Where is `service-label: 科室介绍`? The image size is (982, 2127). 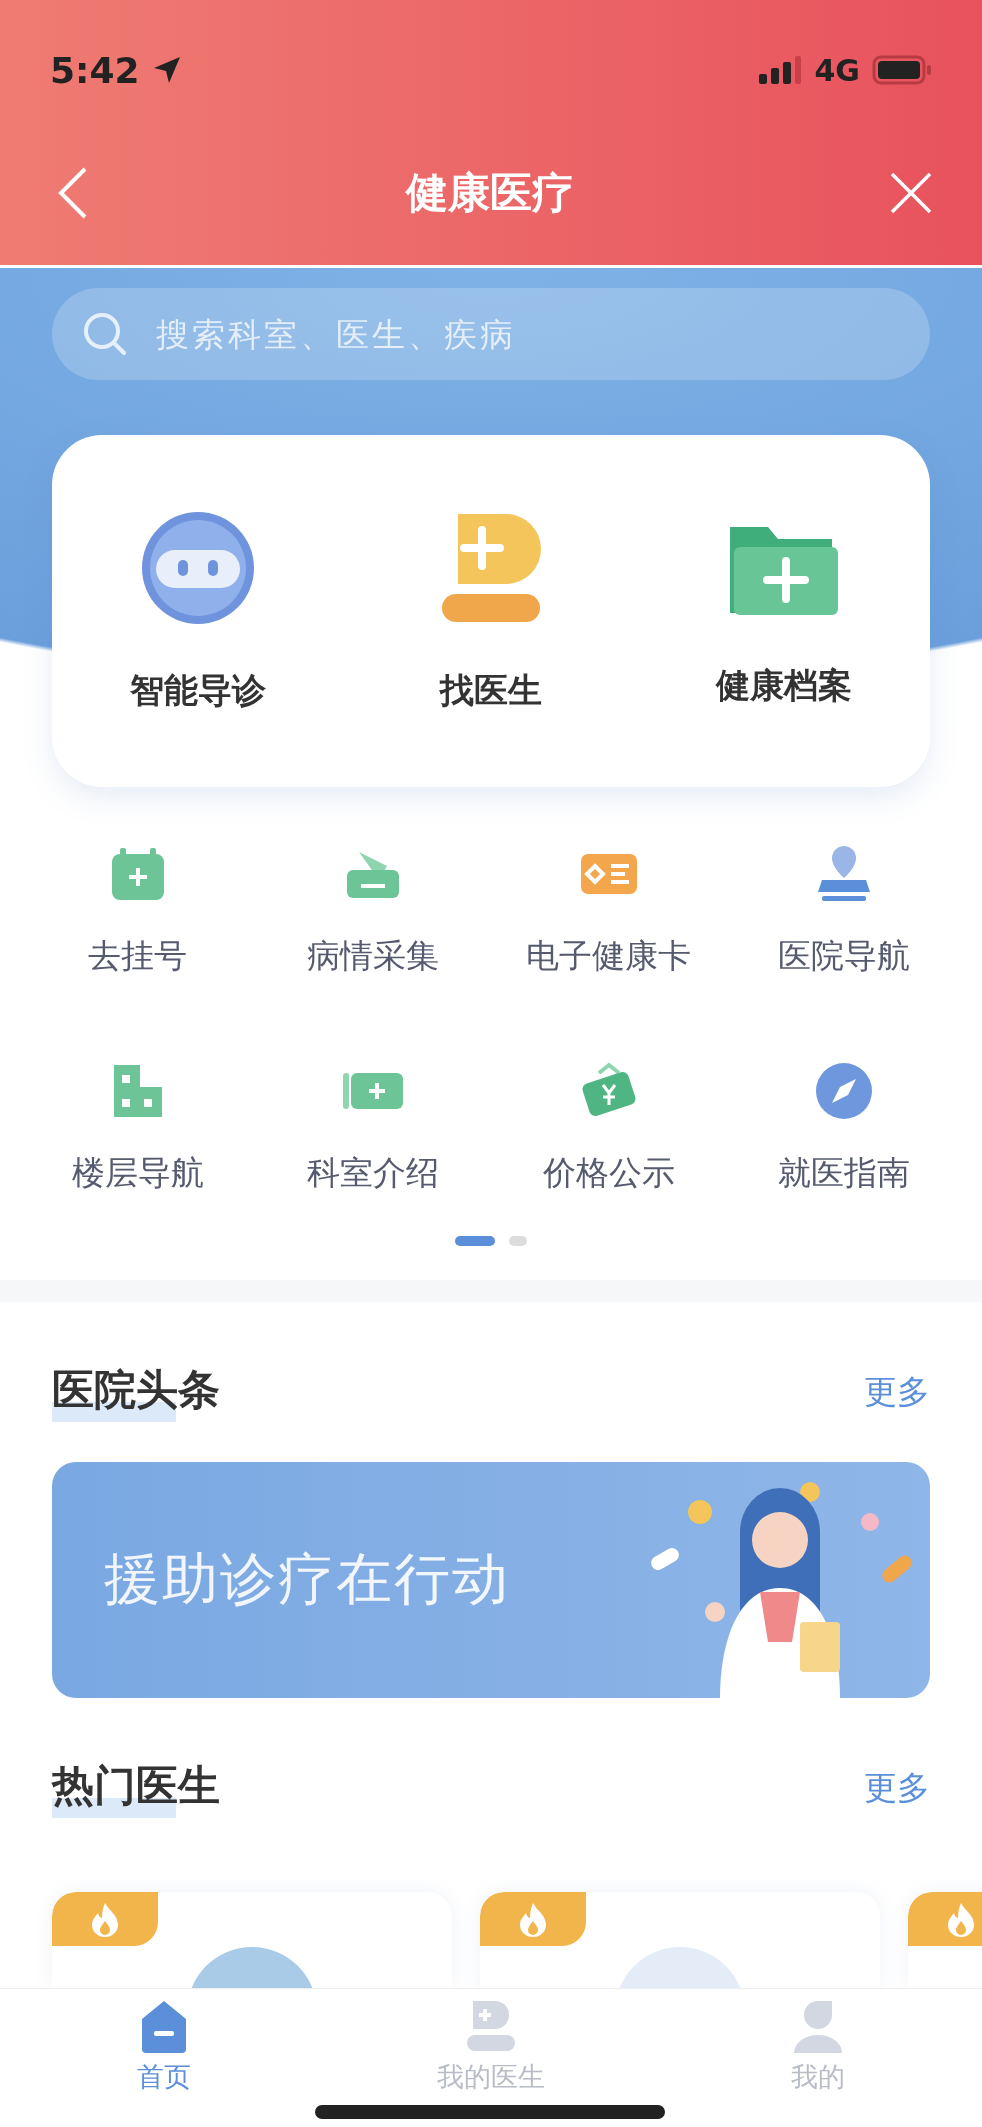
service-label: 科室介绍 is located at coordinates (373, 1173).